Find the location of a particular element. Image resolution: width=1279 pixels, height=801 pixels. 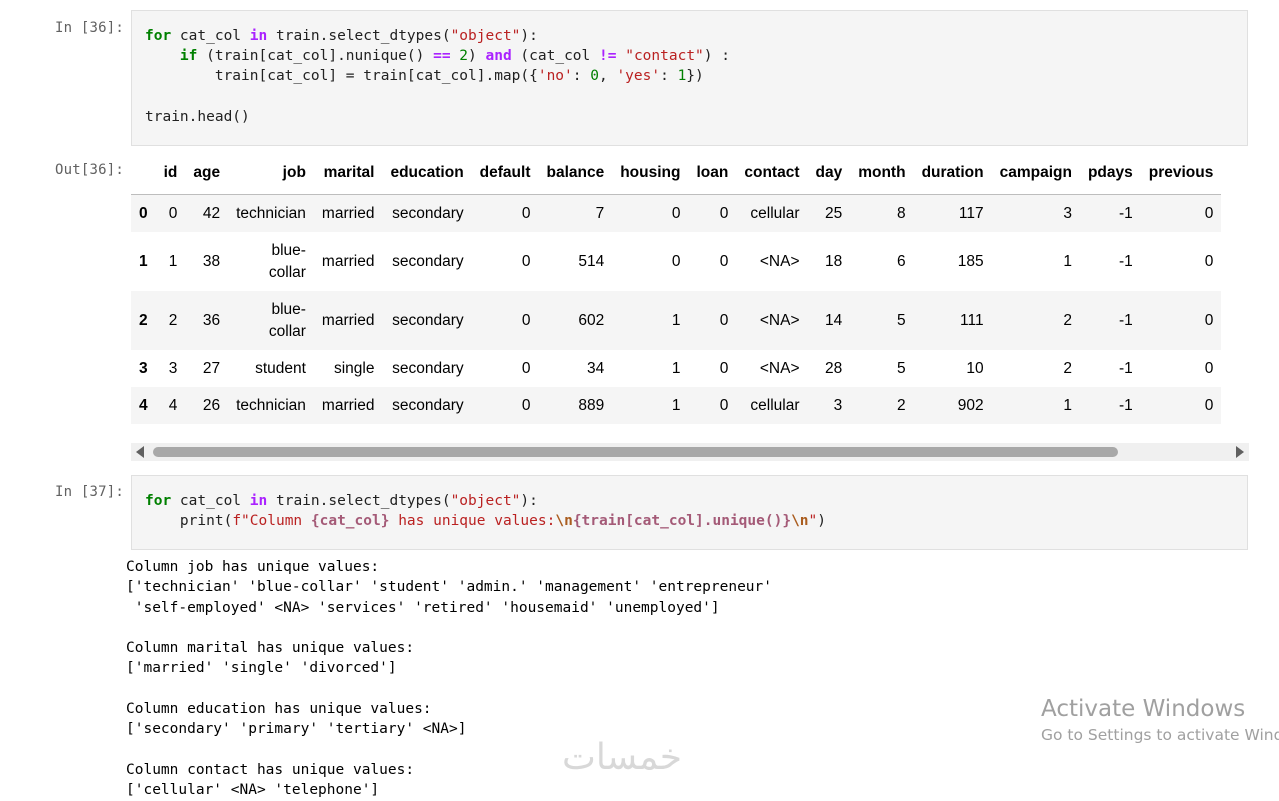

column-header: campaign is located at coordinates (1035, 173).